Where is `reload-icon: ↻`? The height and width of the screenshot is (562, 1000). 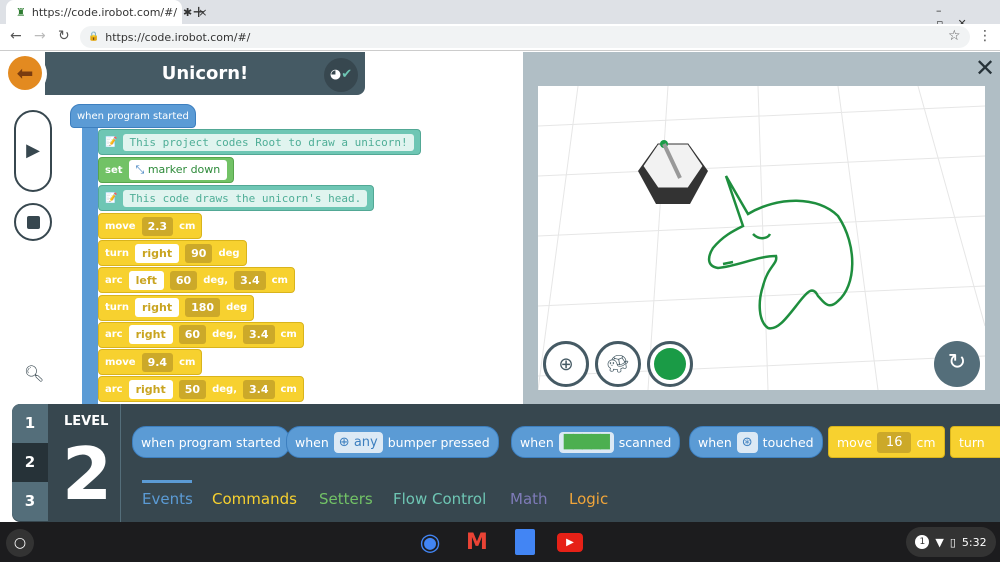 reload-icon: ↻ is located at coordinates (64, 36).